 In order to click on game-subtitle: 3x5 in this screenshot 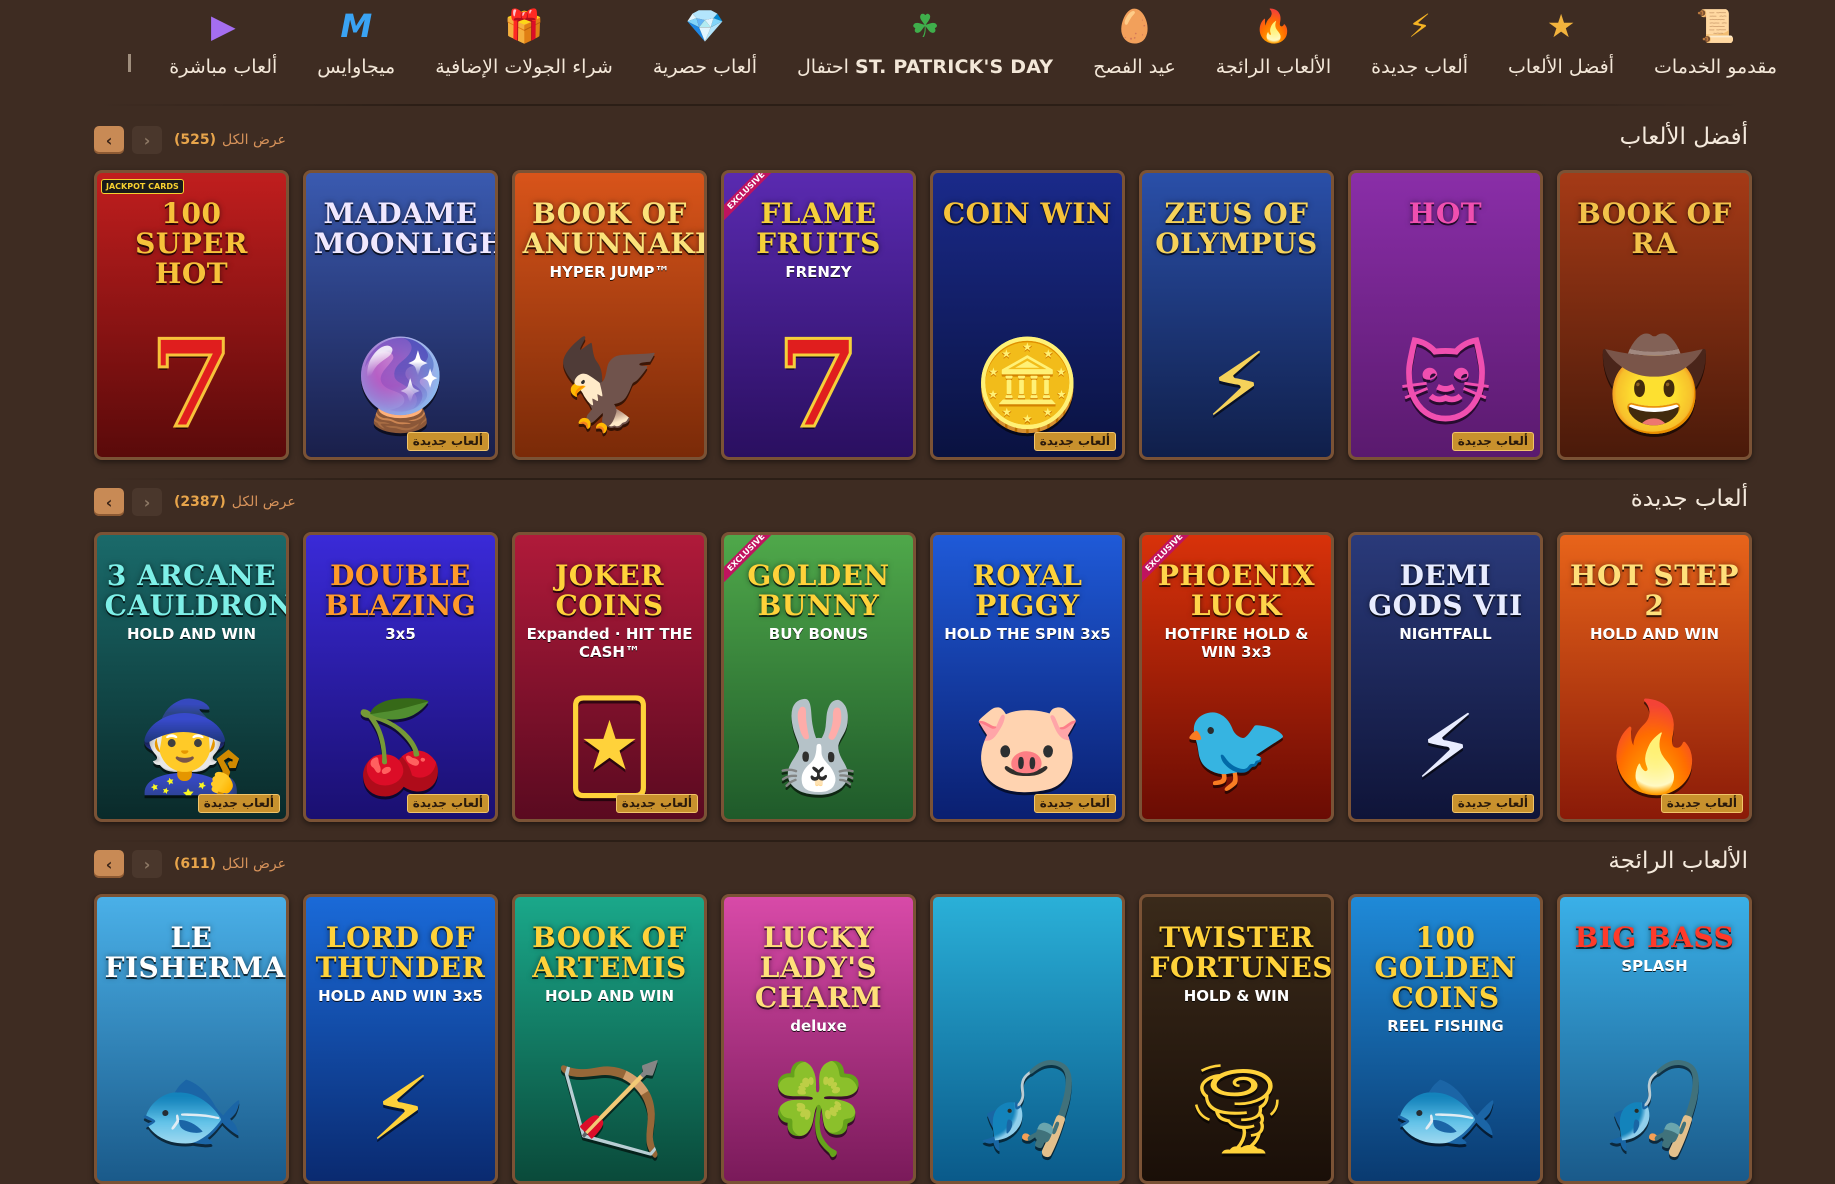, I will do `click(400, 634)`.